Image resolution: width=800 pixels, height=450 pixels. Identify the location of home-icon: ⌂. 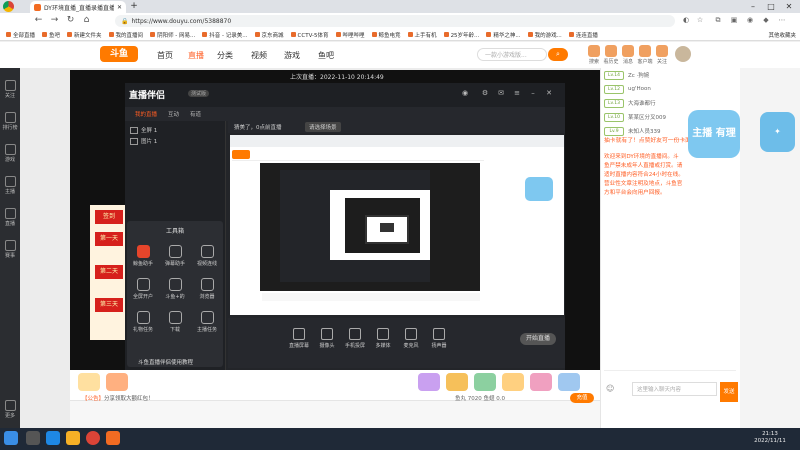
(86, 20).